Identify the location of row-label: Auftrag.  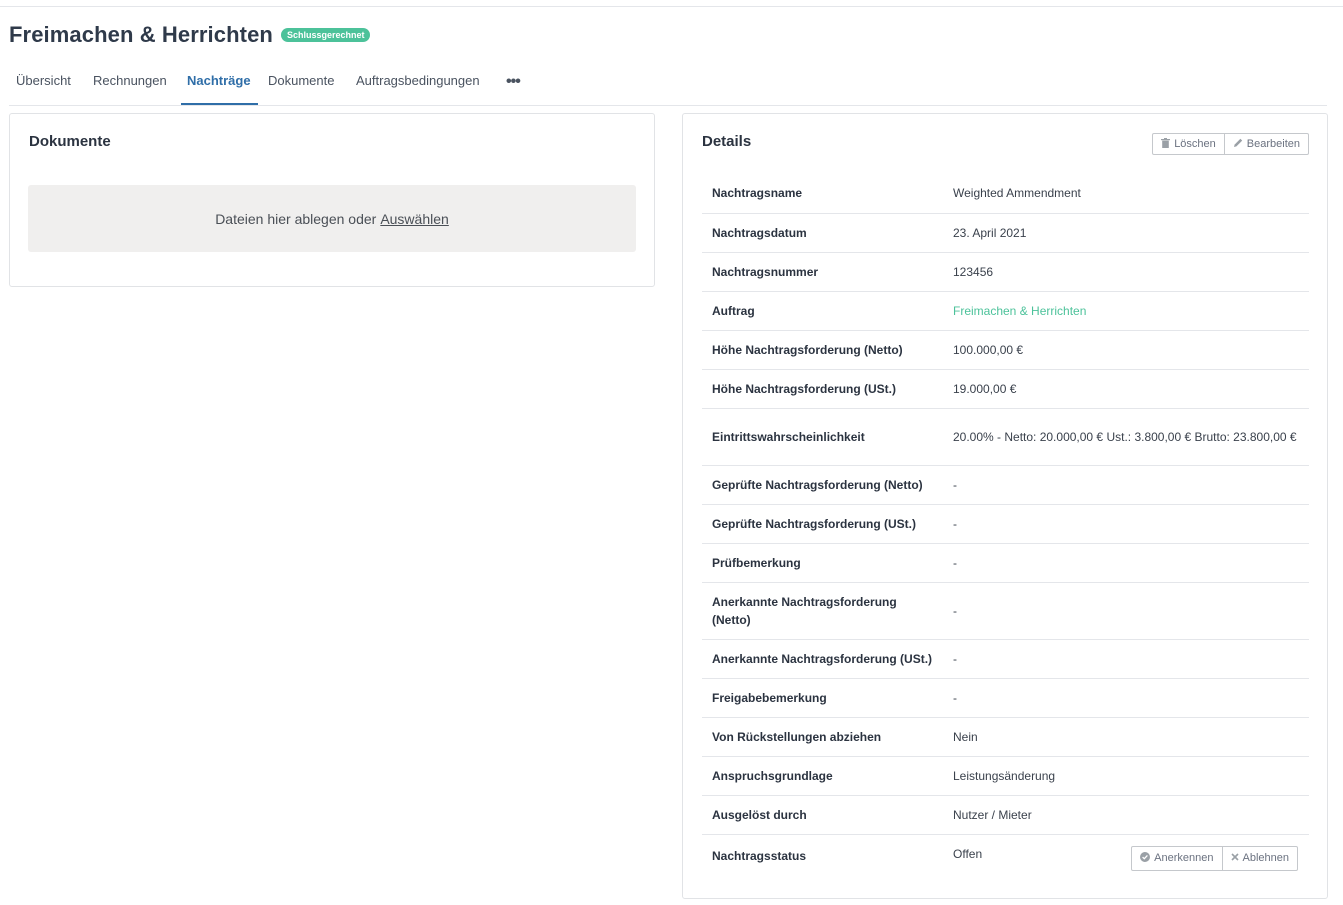
(822, 311).